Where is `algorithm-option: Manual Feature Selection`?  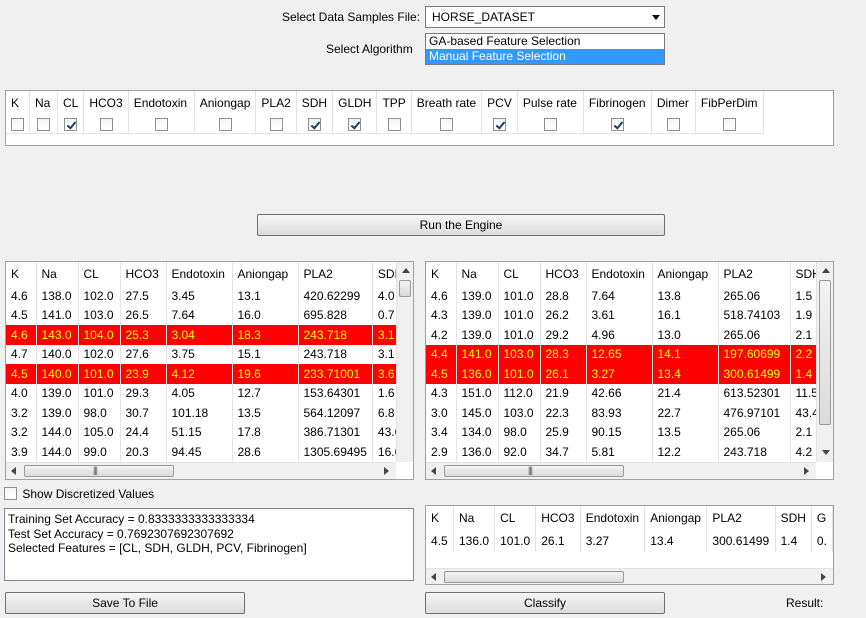
algorithm-option: Manual Feature Selection is located at coordinates (545, 56).